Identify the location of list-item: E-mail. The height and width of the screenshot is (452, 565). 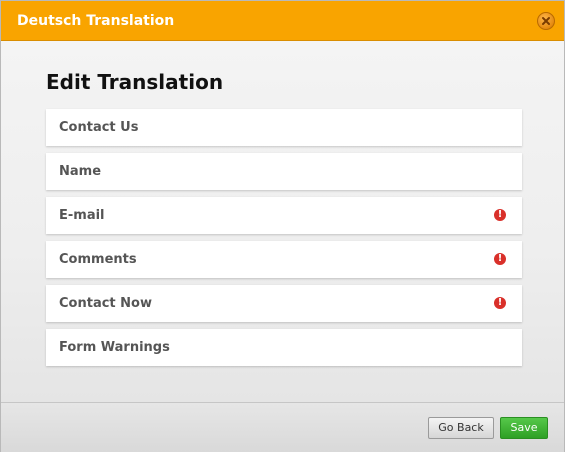
(284, 215).